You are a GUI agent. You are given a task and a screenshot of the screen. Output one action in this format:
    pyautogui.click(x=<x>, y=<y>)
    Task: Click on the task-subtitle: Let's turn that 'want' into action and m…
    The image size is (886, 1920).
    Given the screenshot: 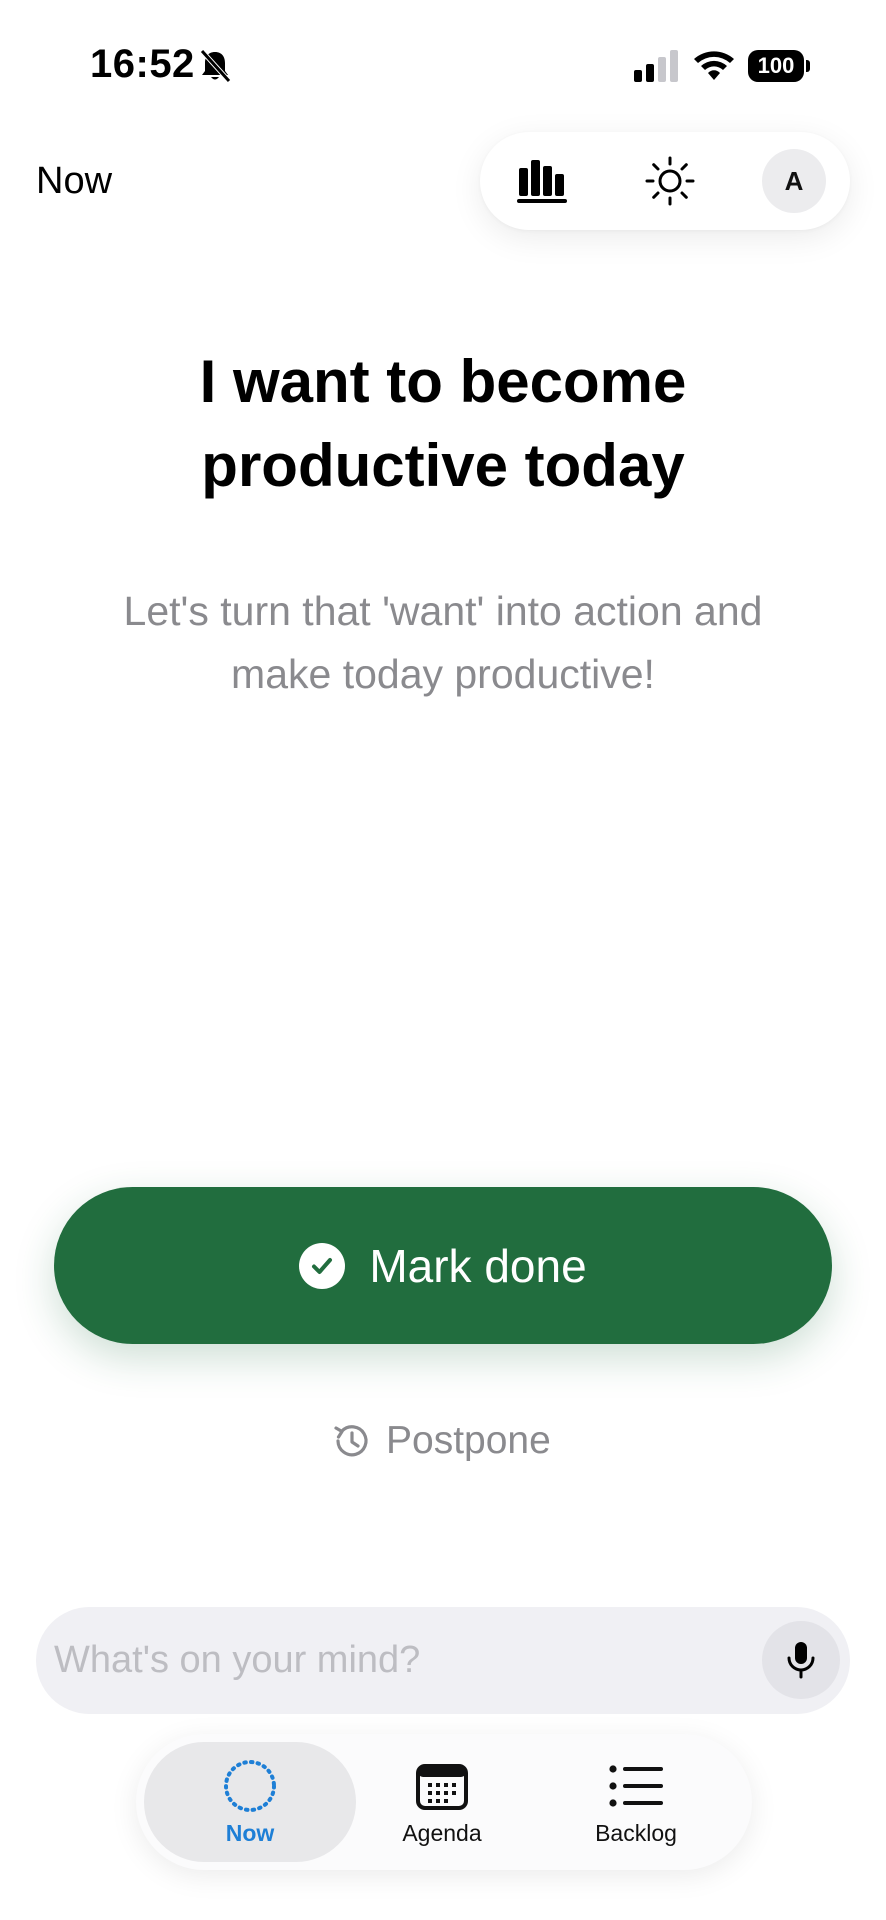 What is the action you would take?
    pyautogui.click(x=443, y=642)
    